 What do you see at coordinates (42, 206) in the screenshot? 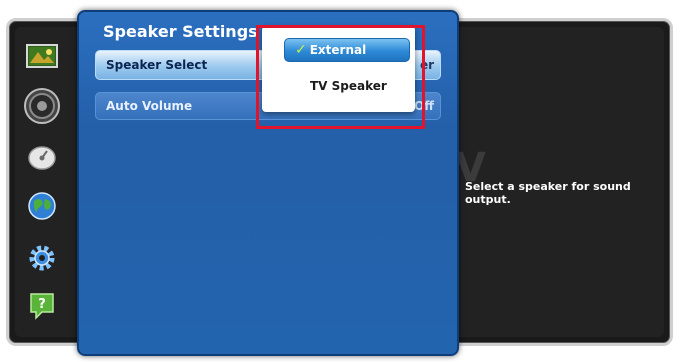
I see `network-icon` at bounding box center [42, 206].